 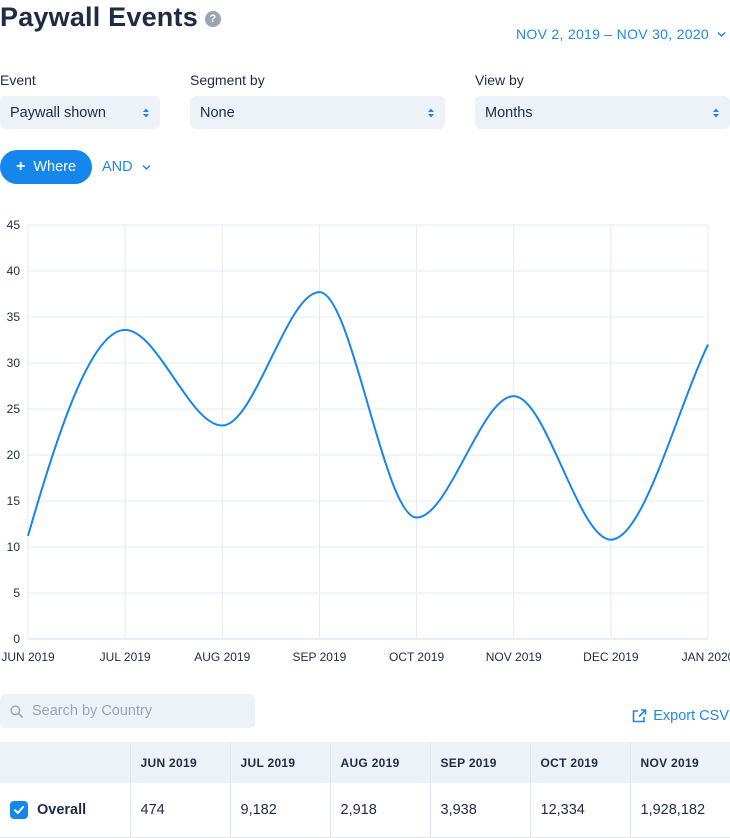 I want to click on date-range-label: NOV 2, 2019 – NOV 30, 2020, so click(x=612, y=34).